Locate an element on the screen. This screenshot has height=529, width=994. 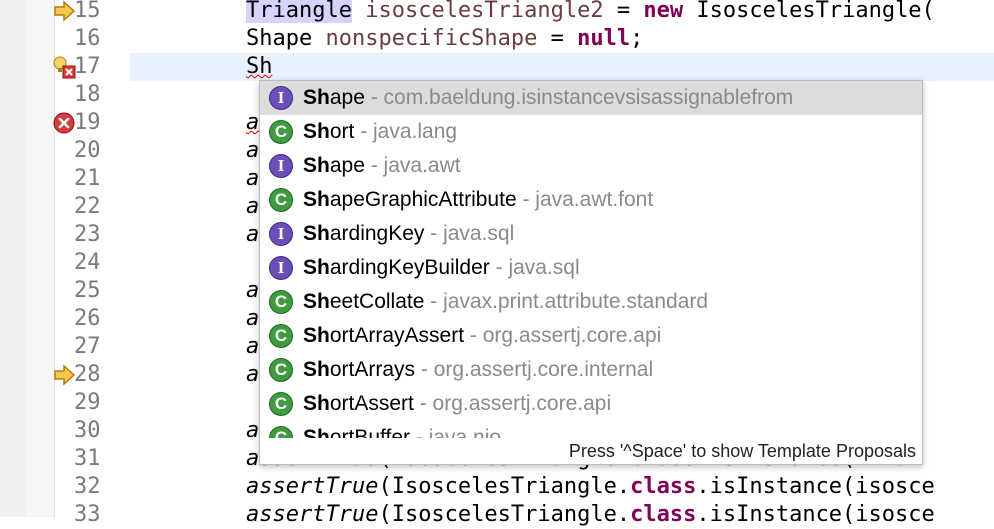
line-number: 15 is located at coordinates (93, 12).